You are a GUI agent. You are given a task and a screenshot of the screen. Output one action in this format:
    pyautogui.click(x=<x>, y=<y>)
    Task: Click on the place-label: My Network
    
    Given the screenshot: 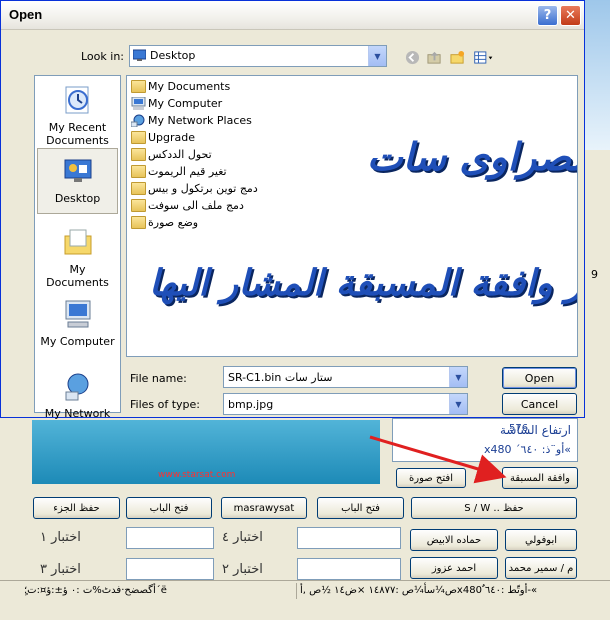 What is the action you would take?
    pyautogui.click(x=77, y=413)
    